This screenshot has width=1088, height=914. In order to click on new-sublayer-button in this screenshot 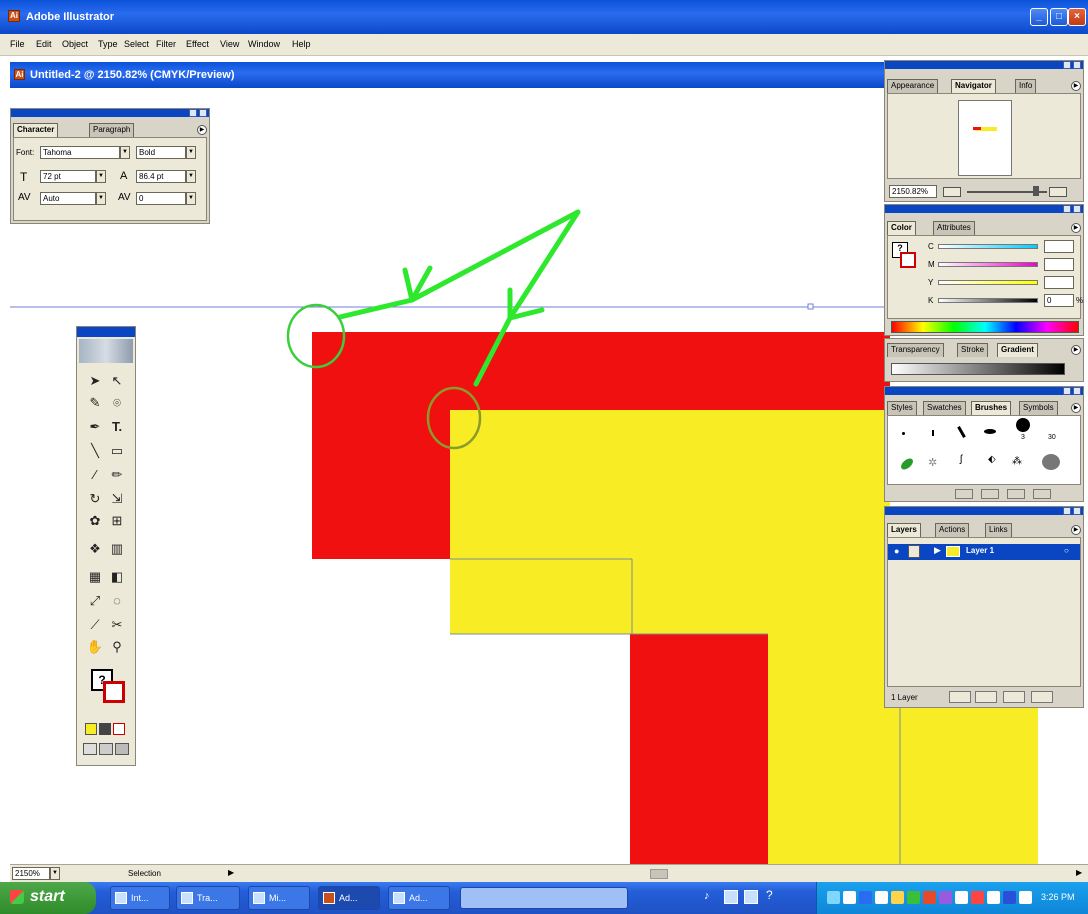, I will do `click(986, 697)`.